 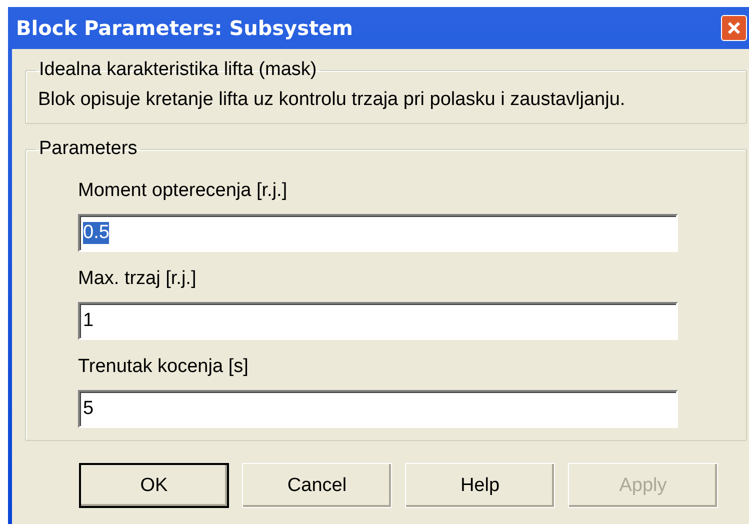 What do you see at coordinates (378, 409) in the screenshot?
I see `input-field: 5` at bounding box center [378, 409].